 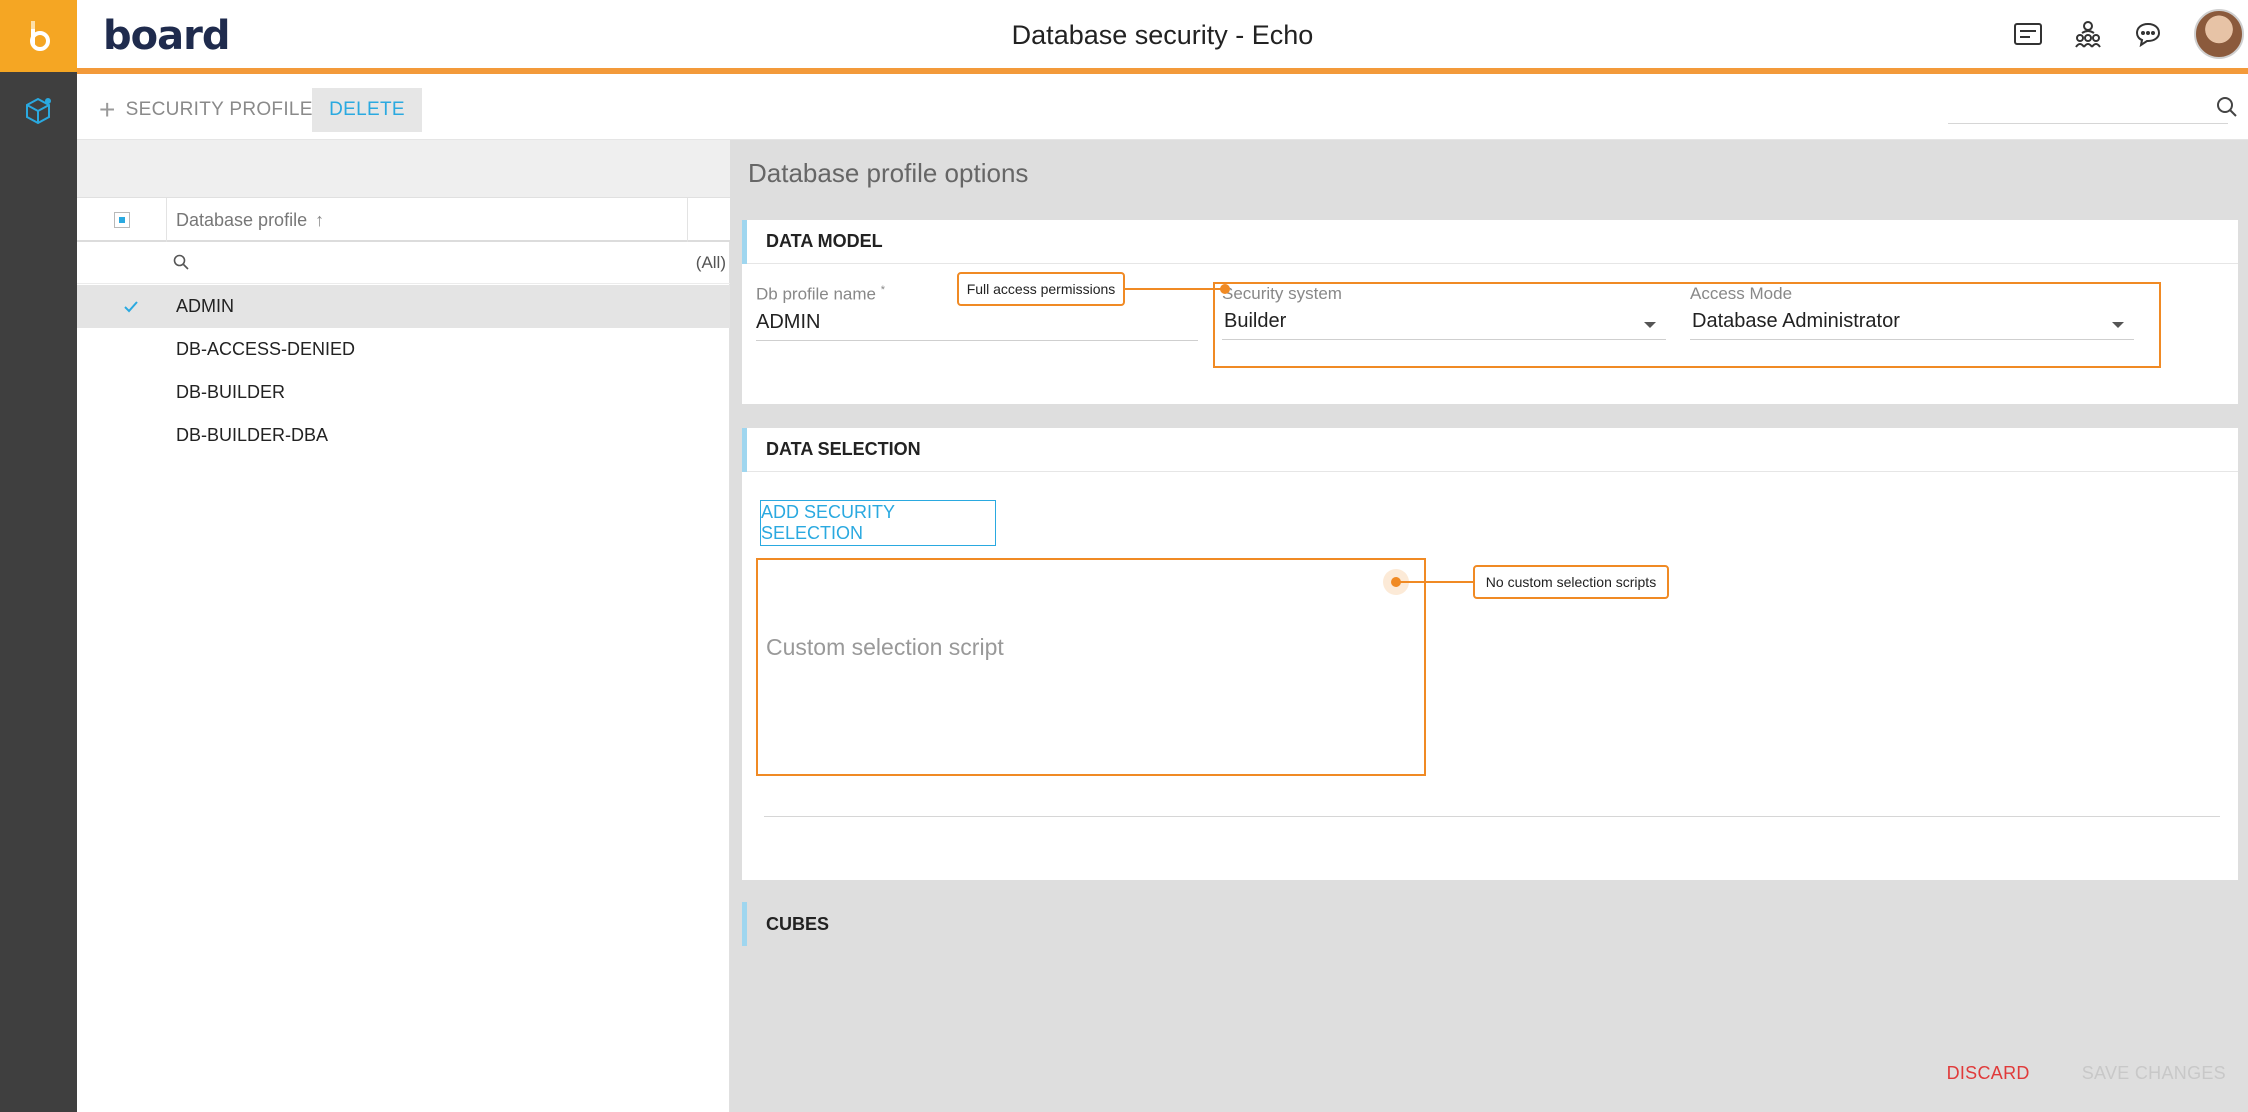 I want to click on search-icon, so click(x=2227, y=109).